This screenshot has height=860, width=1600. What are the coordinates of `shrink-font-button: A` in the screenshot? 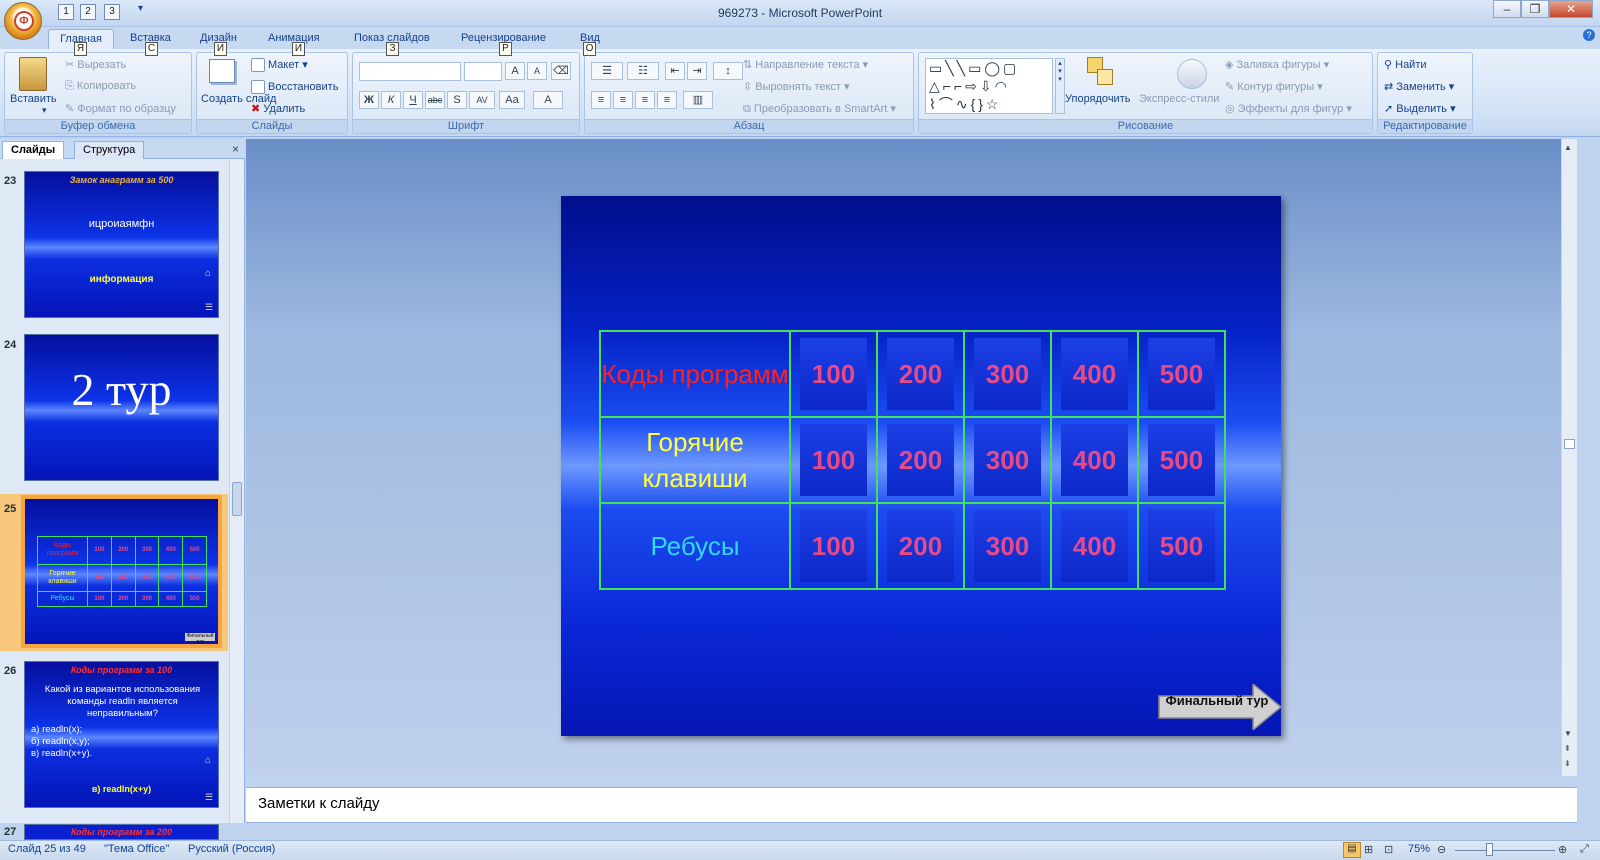 It's located at (537, 71).